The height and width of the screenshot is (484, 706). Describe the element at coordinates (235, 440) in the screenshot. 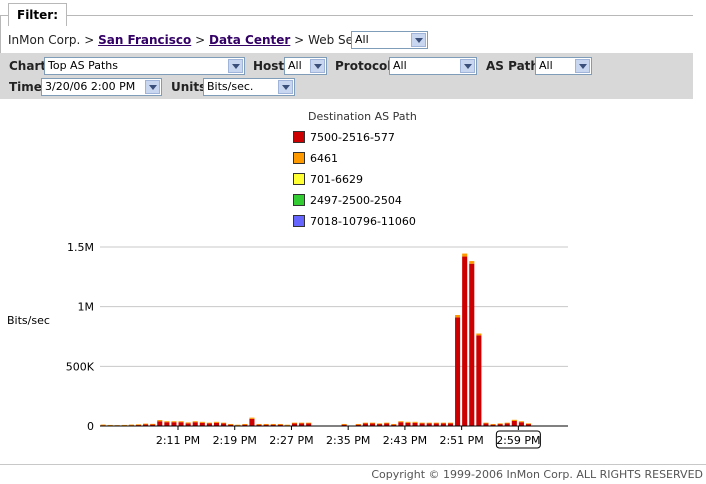

I see `x-tick-label: 2:19 PM` at that location.